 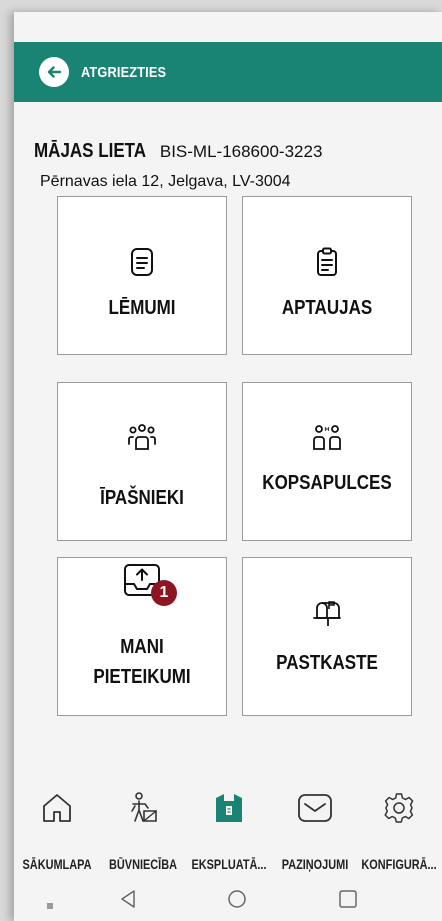 What do you see at coordinates (142, 262) in the screenshot?
I see `document-lines-icon` at bounding box center [142, 262].